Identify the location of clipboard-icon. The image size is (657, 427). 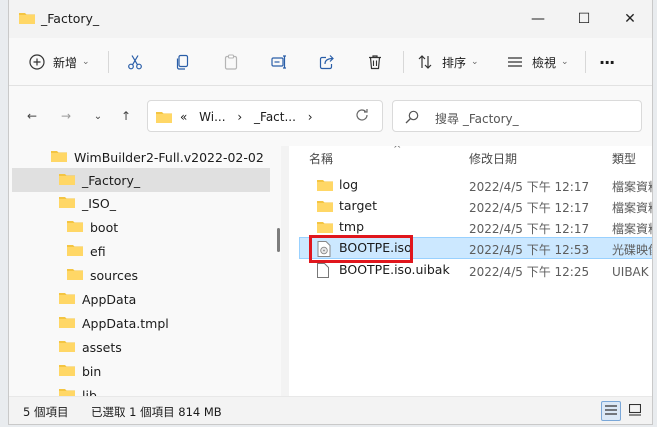
(231, 62).